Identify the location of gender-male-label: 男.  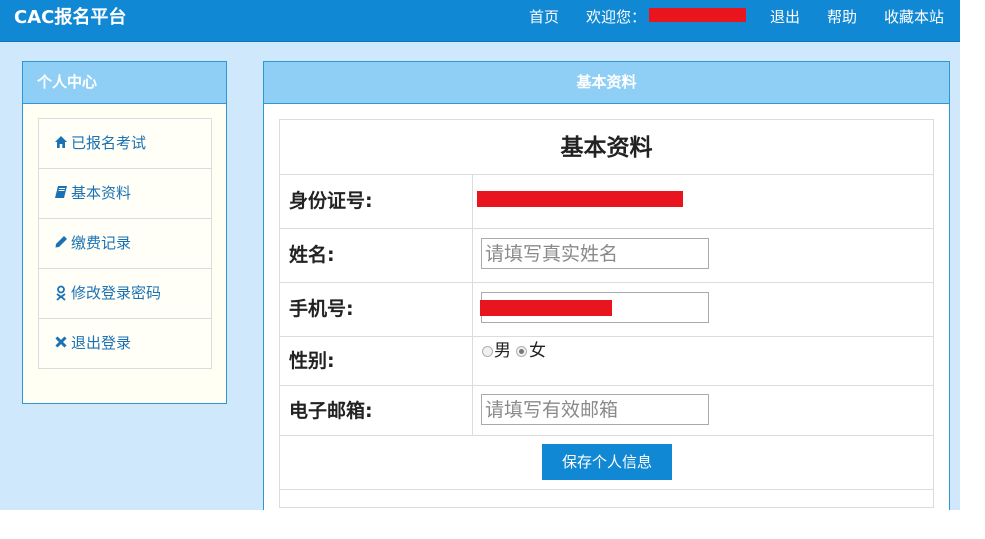
(502, 351).